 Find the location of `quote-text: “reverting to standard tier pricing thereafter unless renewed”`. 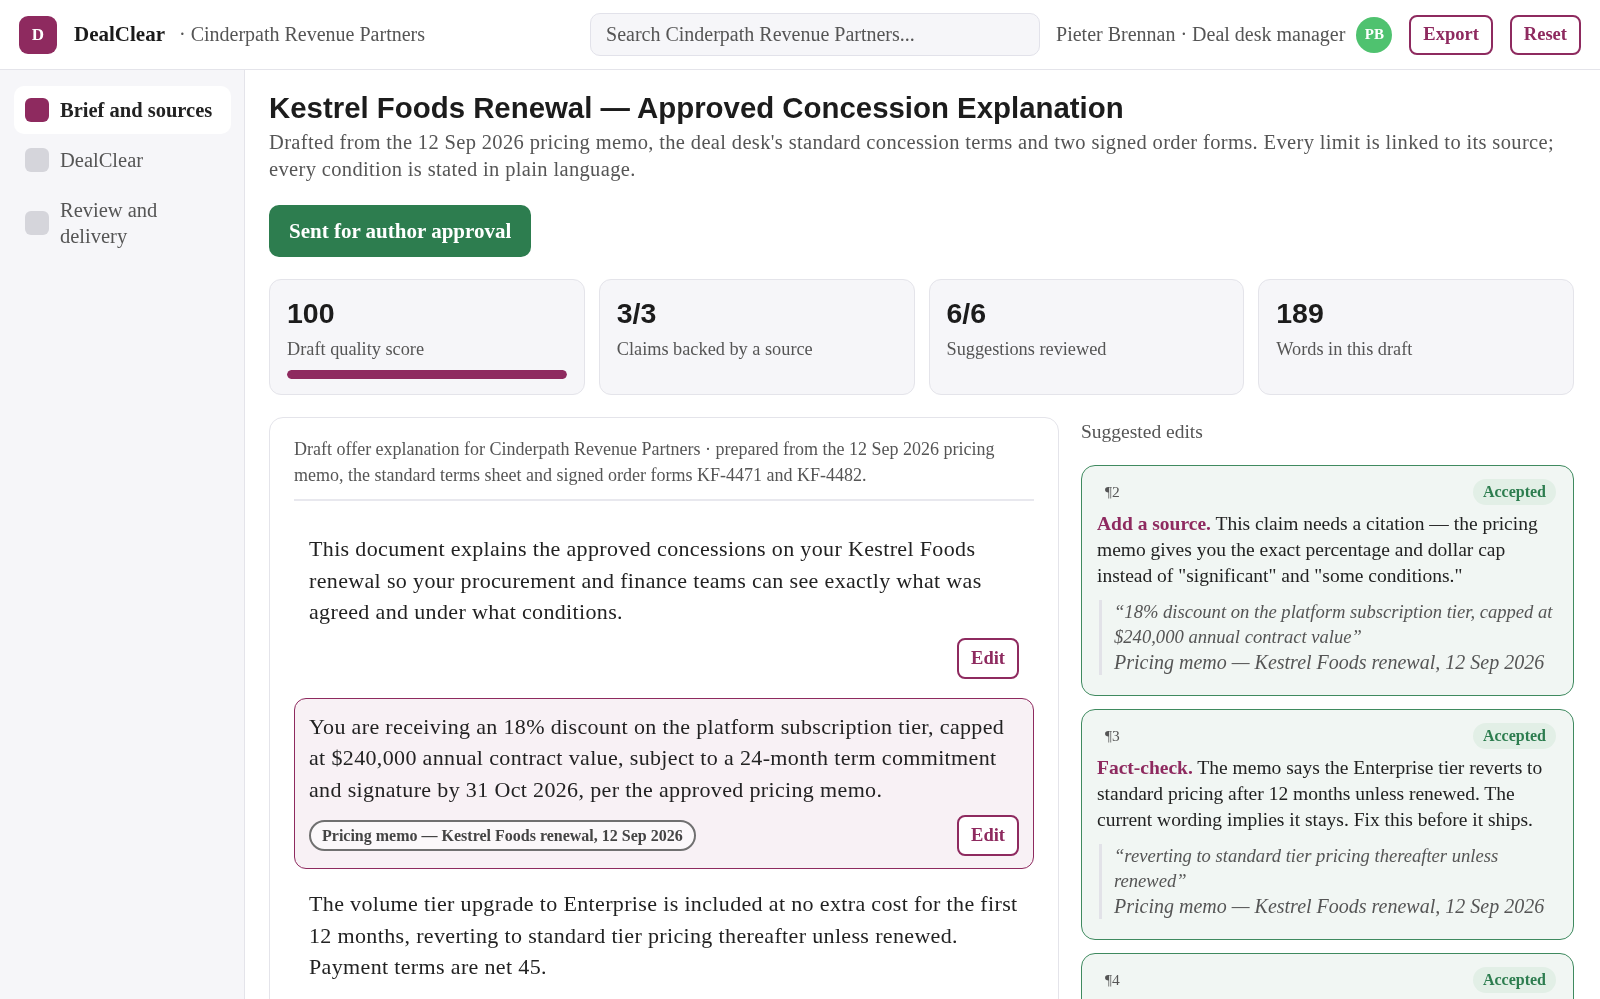

quote-text: “reverting to standard tier pricing thereafter unless renewed” is located at coordinates (1307, 868).